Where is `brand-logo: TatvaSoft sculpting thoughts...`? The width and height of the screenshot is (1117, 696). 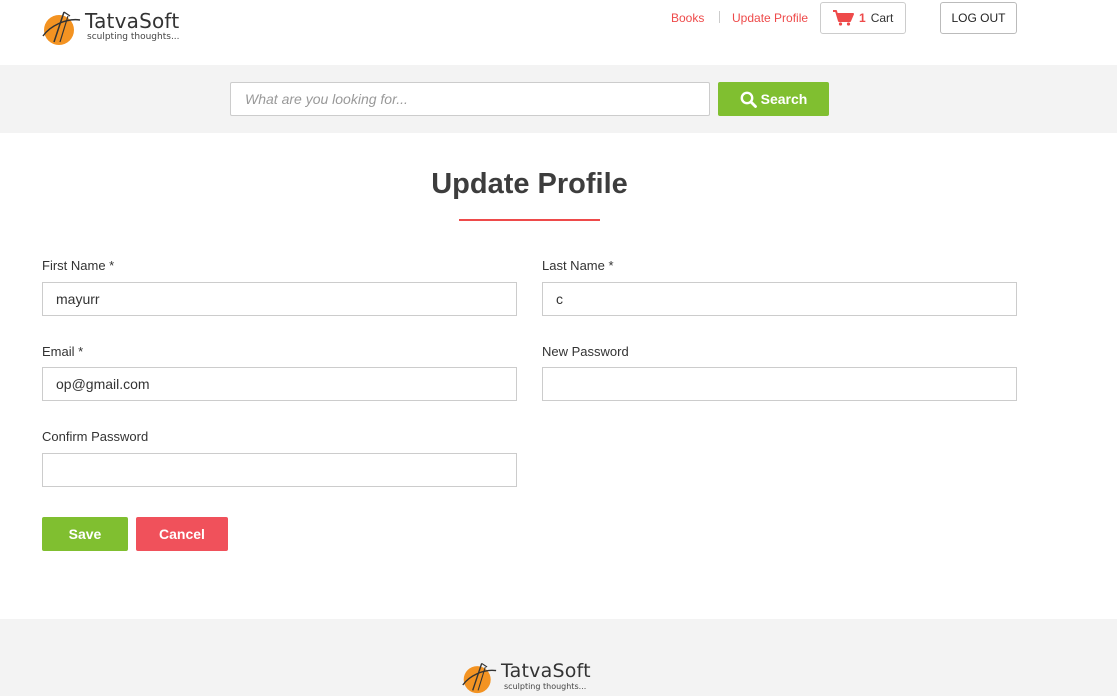 brand-logo: TatvaSoft sculpting thoughts... is located at coordinates (110, 26).